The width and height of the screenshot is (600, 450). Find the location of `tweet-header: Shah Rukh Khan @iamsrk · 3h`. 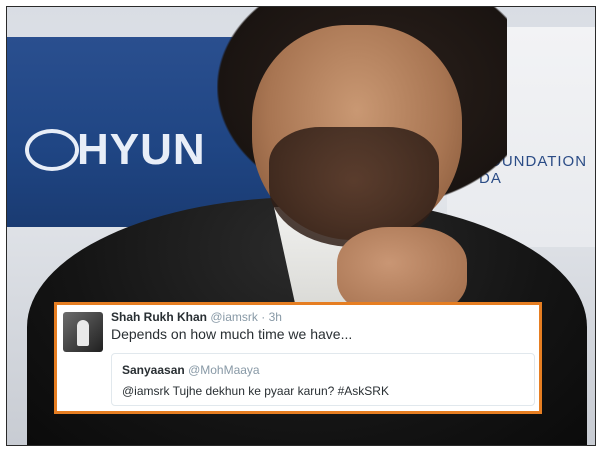

tweet-header: Shah Rukh Khan @iamsrk · 3h is located at coordinates (196, 317).